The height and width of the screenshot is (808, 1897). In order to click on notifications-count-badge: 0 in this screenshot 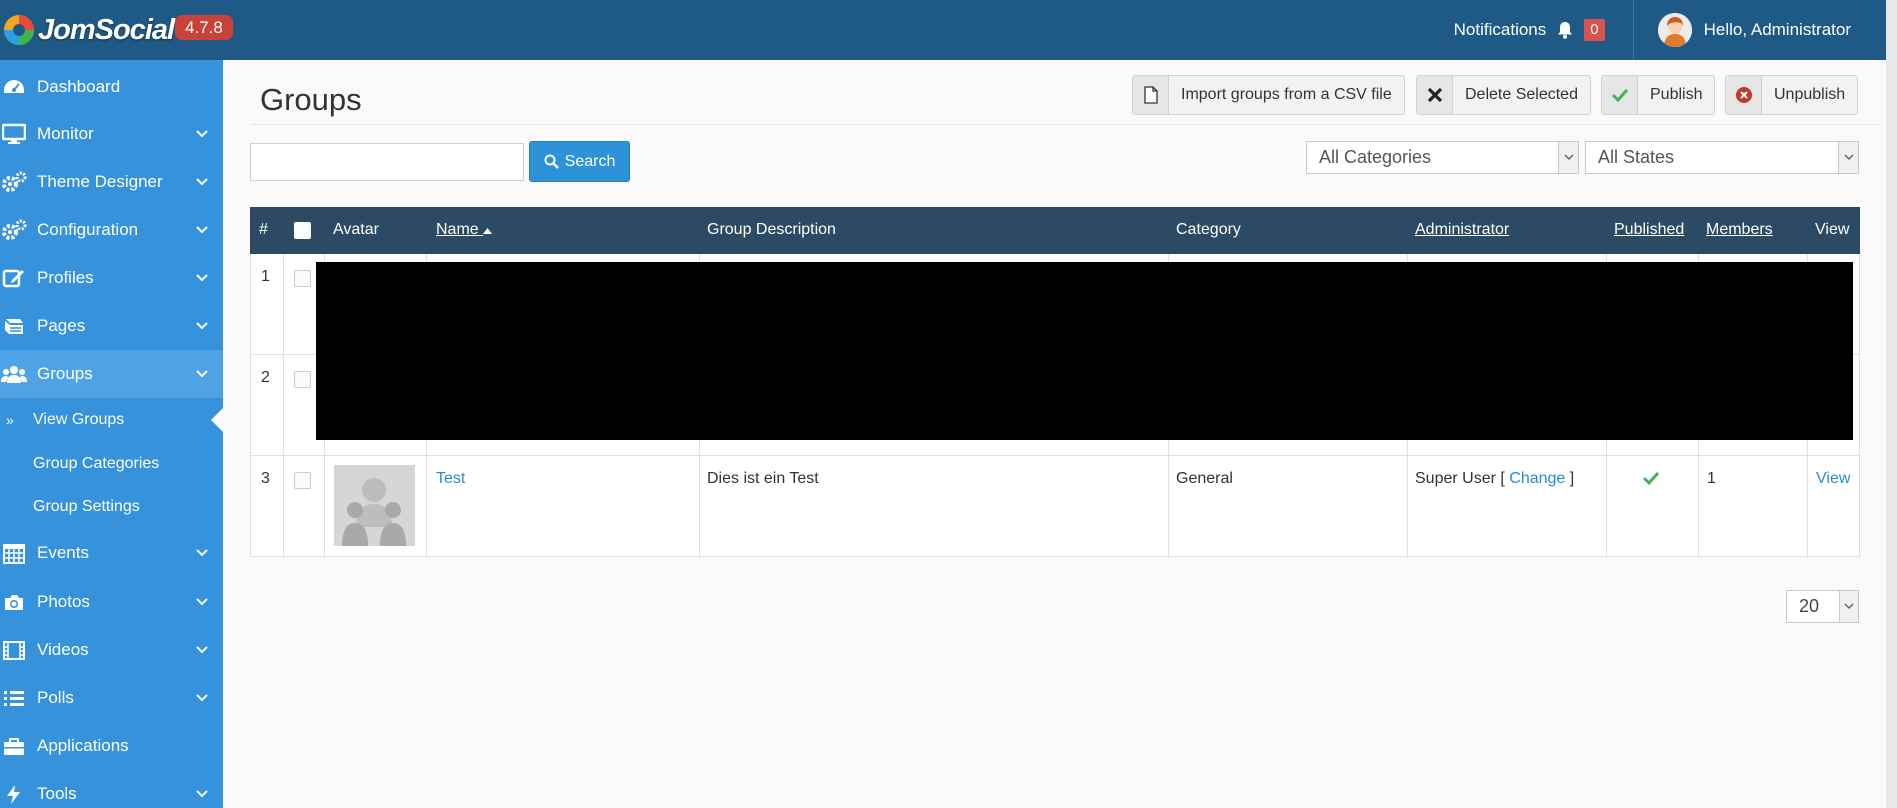, I will do `click(1594, 30)`.